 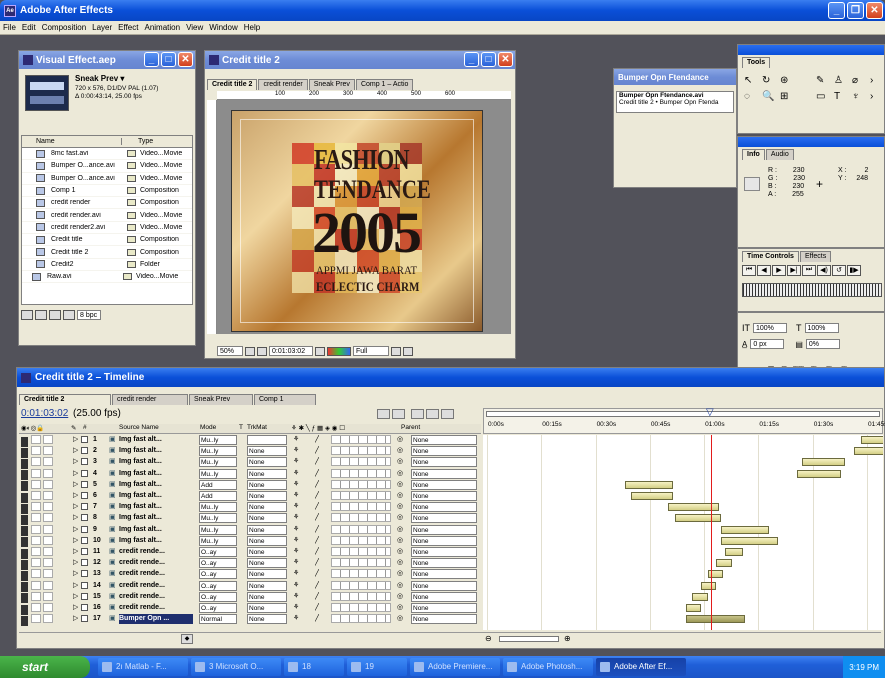 What do you see at coordinates (779, 270) in the screenshot?
I see `play-icon: ▶` at bounding box center [779, 270].